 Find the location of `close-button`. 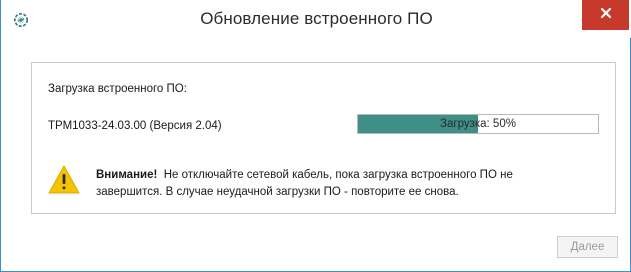

close-button is located at coordinates (605, 15).